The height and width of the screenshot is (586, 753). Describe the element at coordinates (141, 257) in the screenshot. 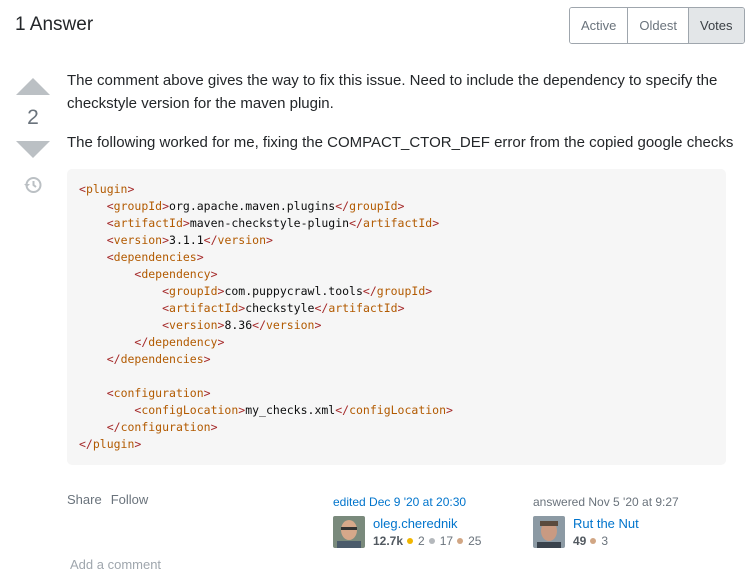

I see `code-line: <dependencies>` at that location.